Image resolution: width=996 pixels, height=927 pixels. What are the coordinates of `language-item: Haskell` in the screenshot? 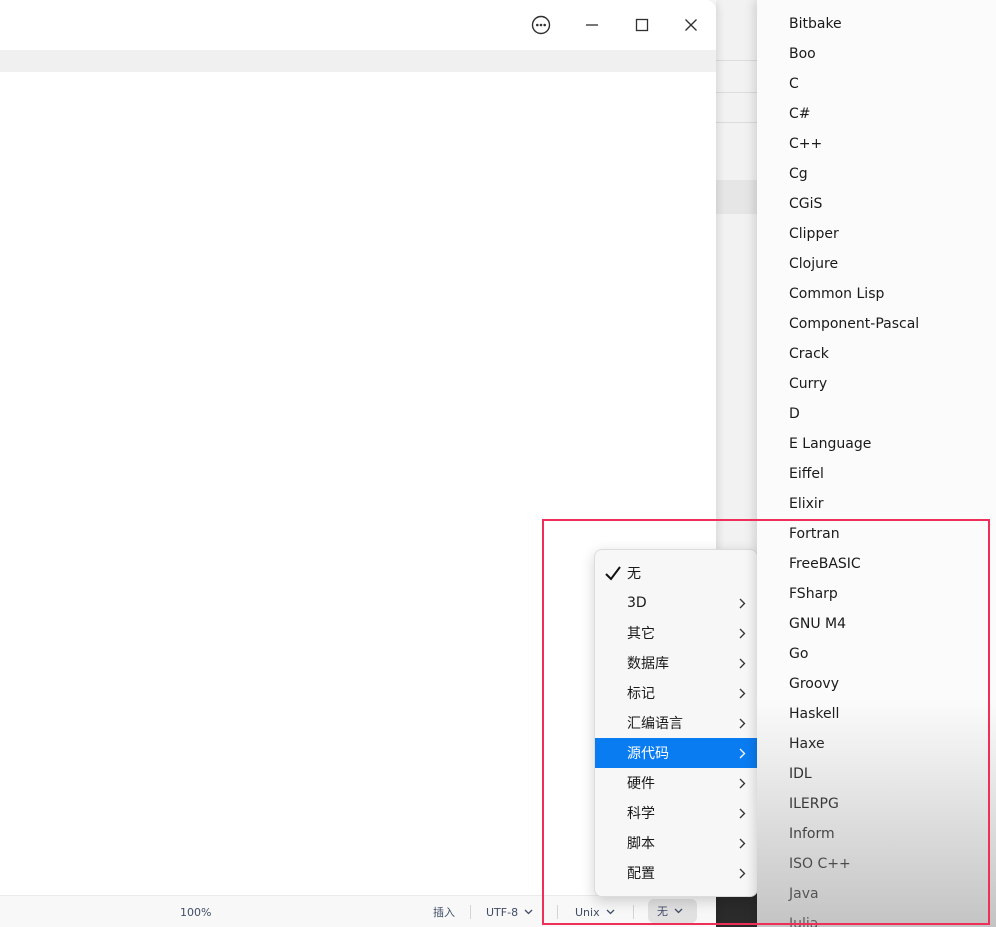 It's located at (814, 714).